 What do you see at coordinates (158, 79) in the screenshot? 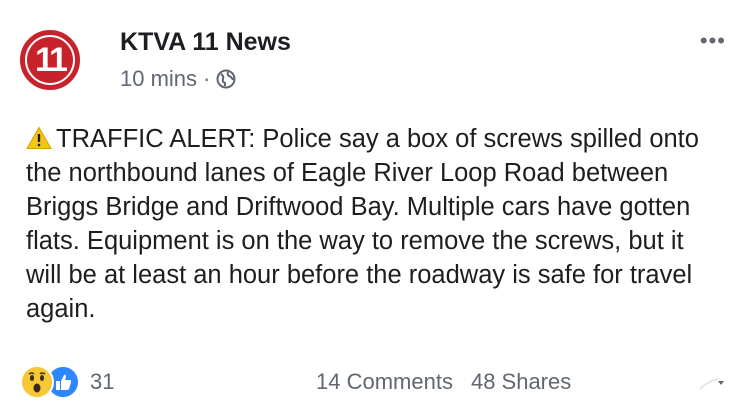
I see `post-timestamp: 10 mins` at bounding box center [158, 79].